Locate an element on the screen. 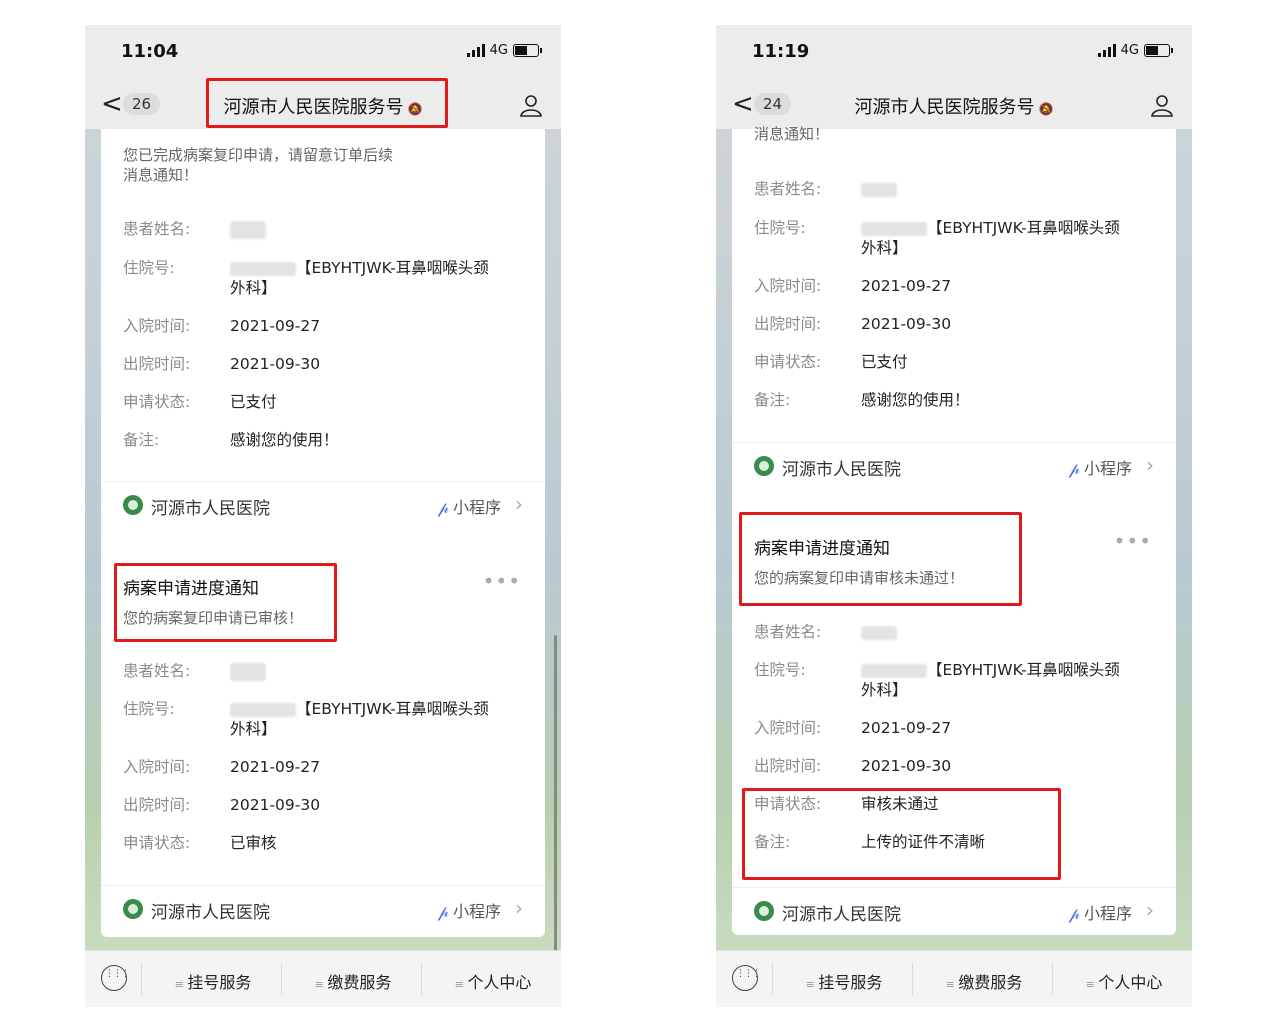  mute-icon: 🔕 is located at coordinates (1046, 109).